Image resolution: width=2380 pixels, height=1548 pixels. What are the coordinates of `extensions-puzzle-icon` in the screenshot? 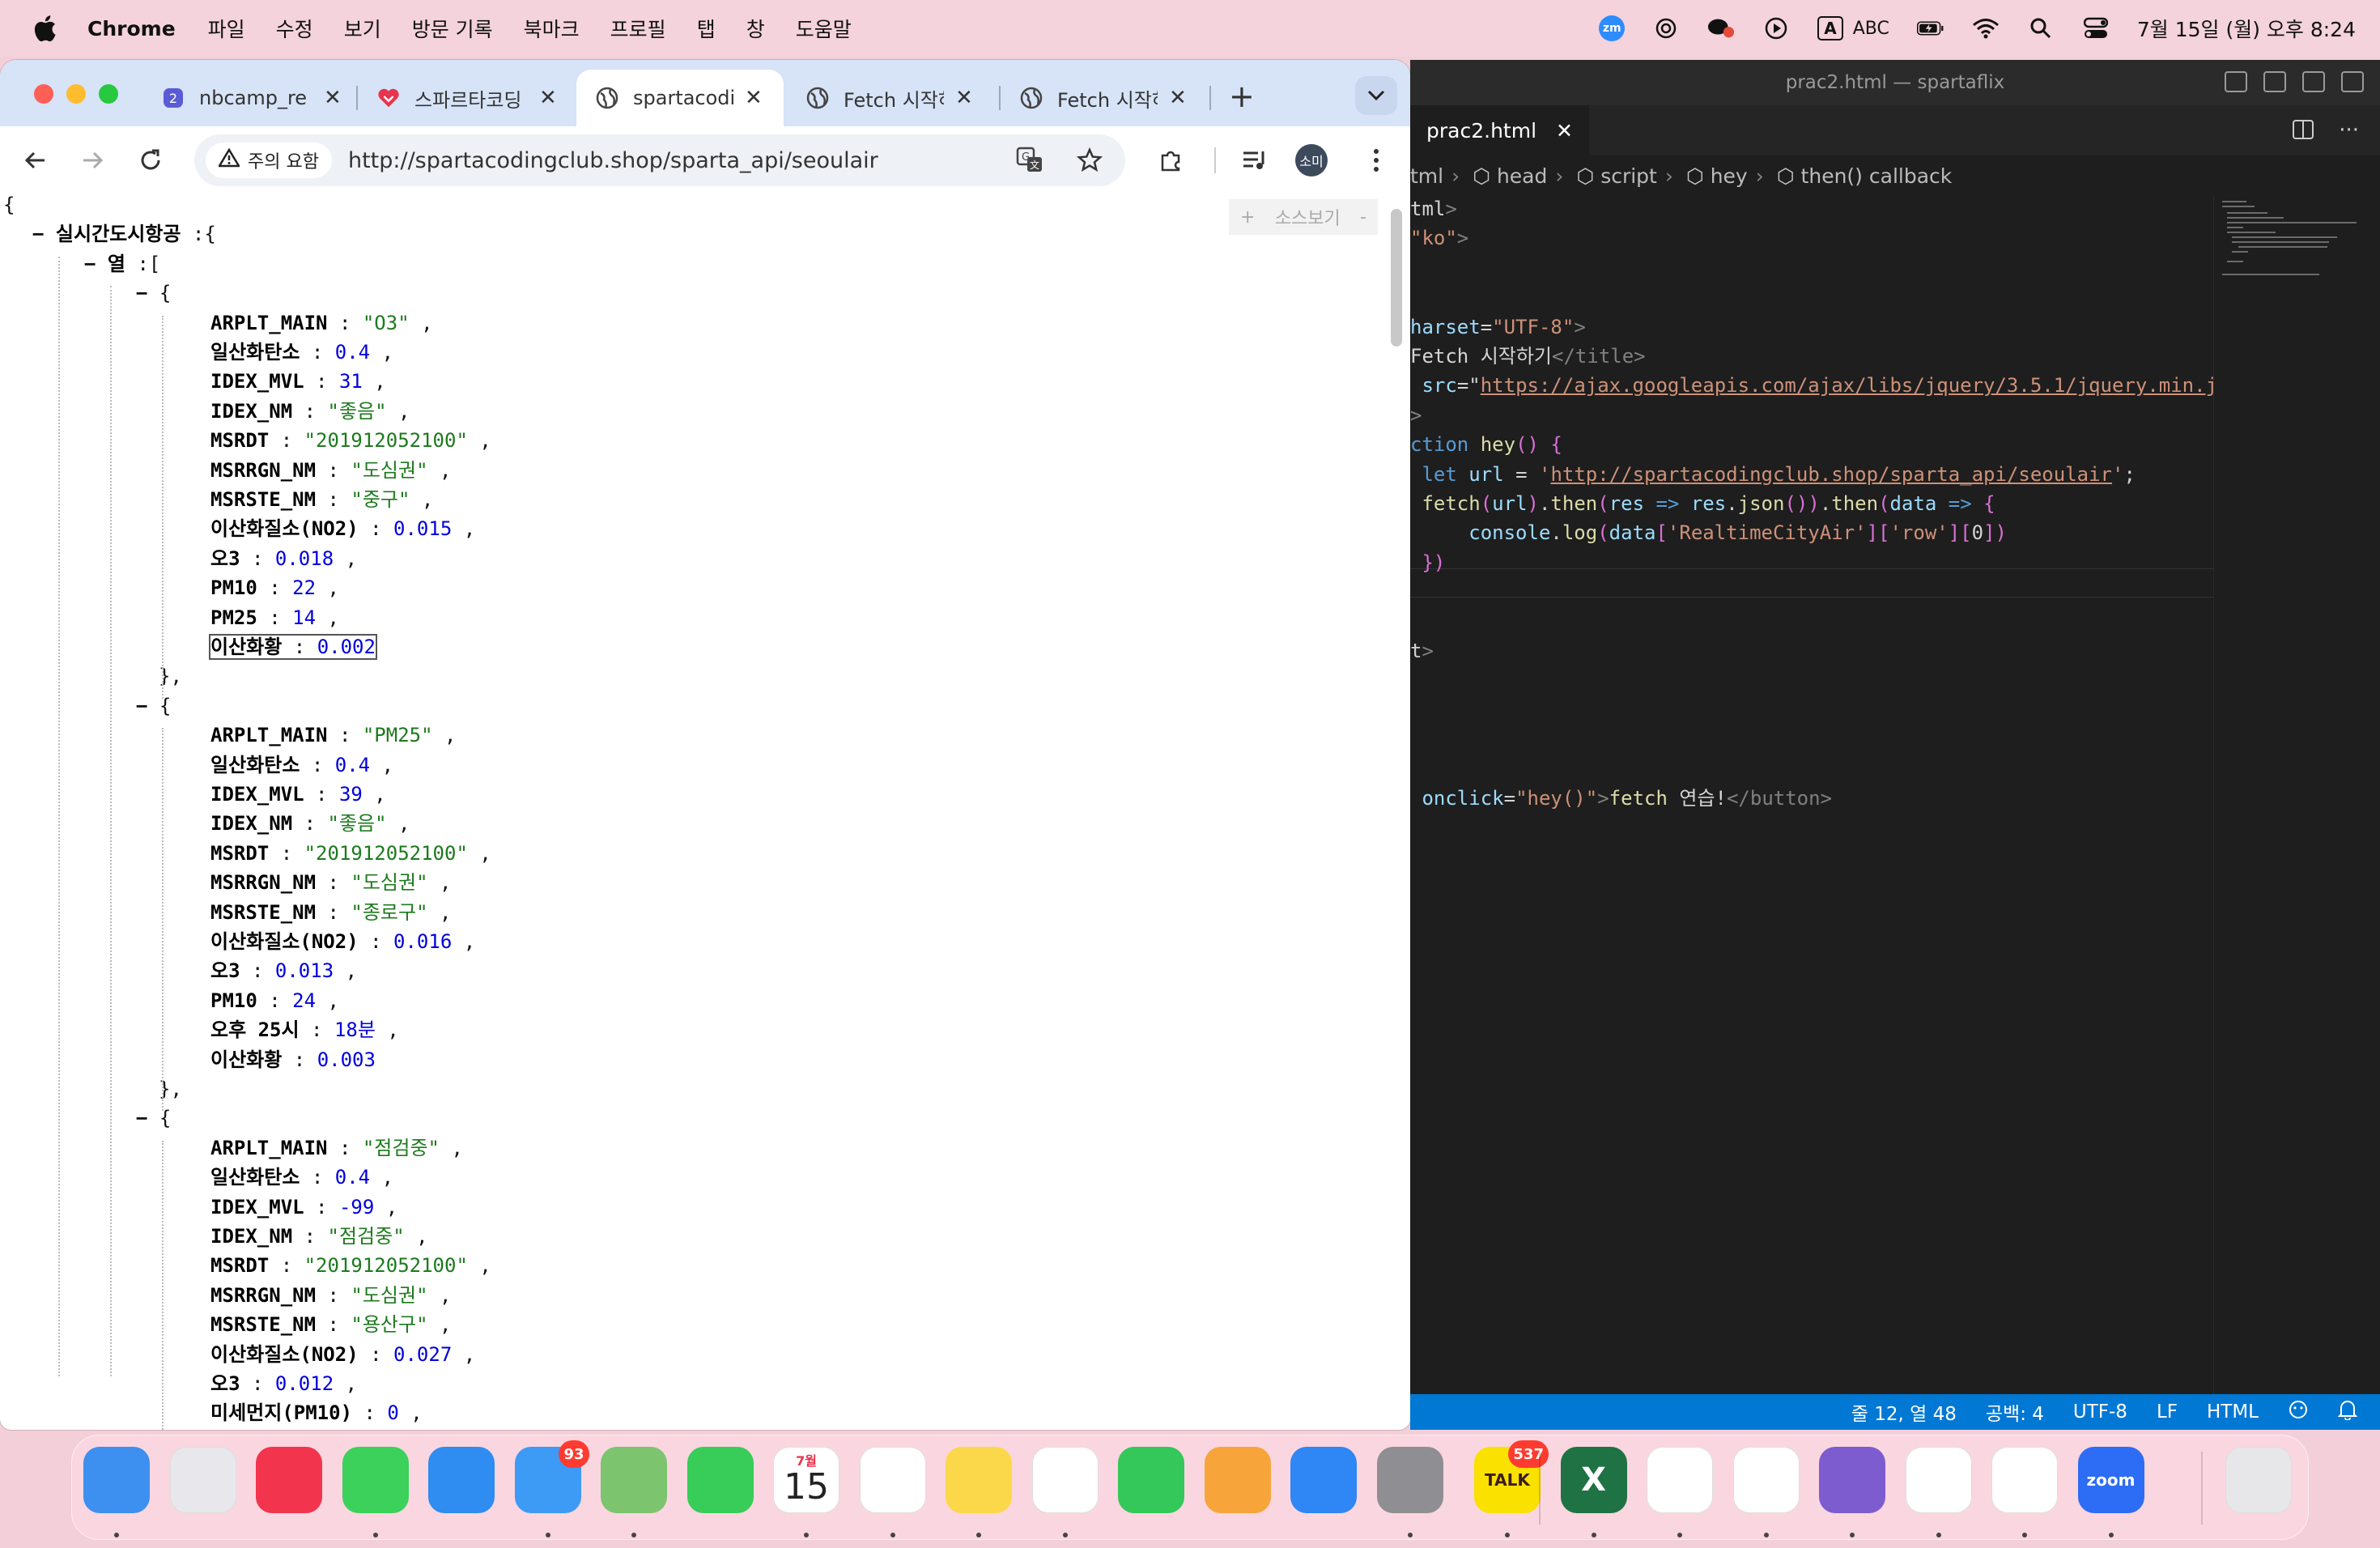 It's located at (1170, 160).